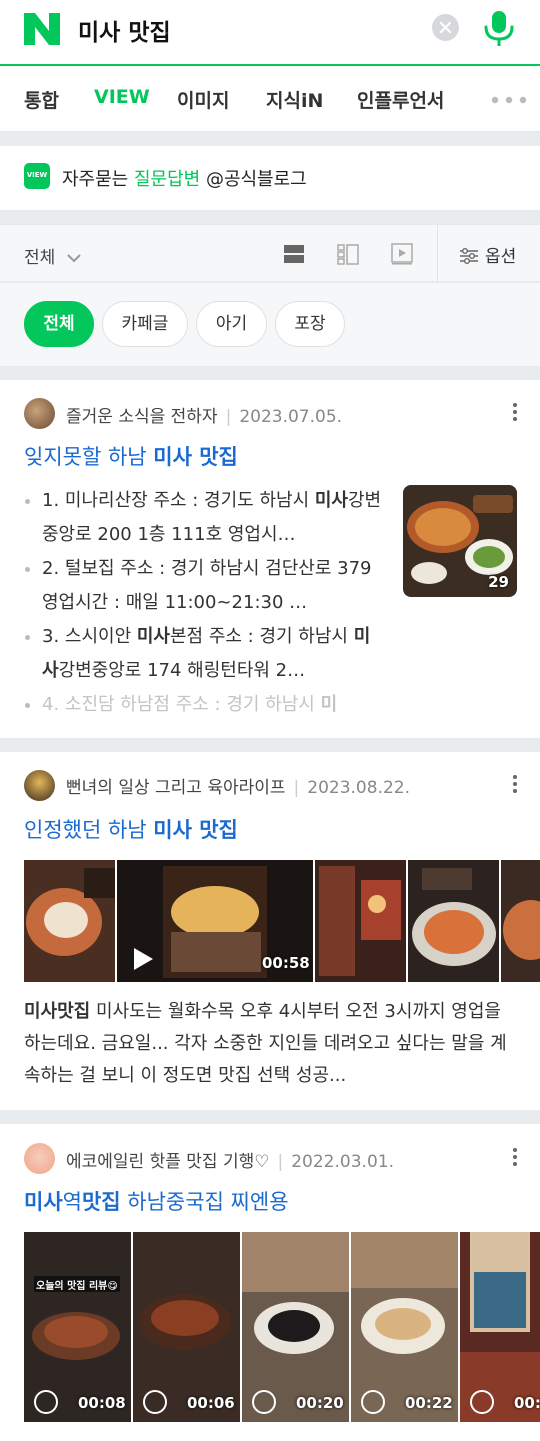 This screenshot has width=540, height=1441. What do you see at coordinates (143, 959) in the screenshot?
I see `play-icon` at bounding box center [143, 959].